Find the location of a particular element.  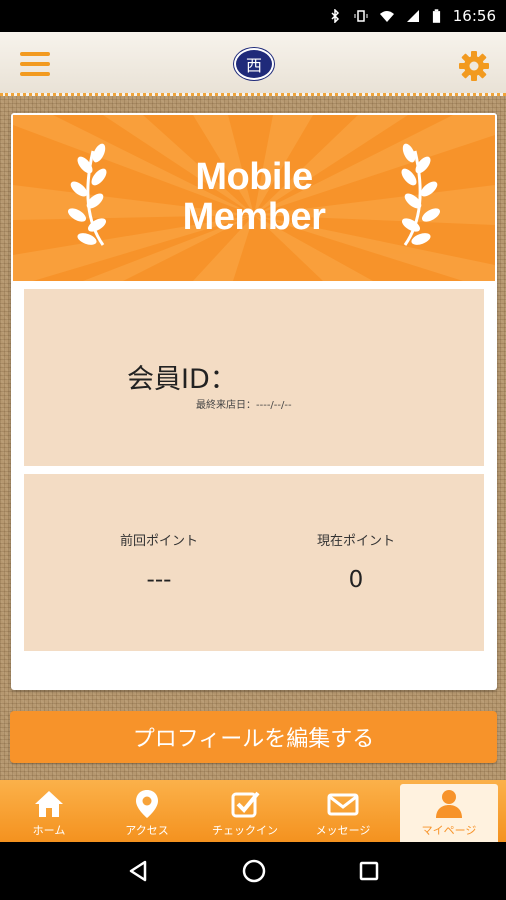

tab-message: メッセージ is located at coordinates (343, 811).